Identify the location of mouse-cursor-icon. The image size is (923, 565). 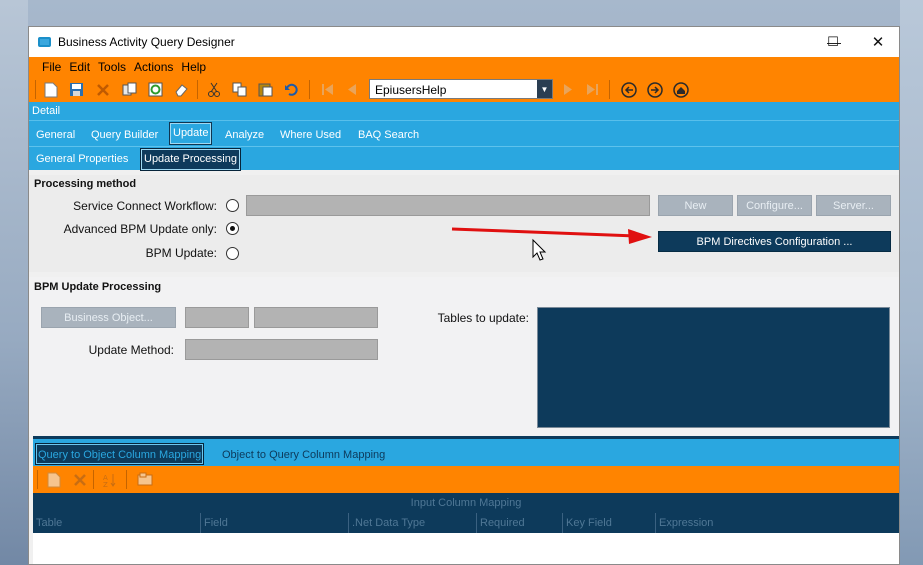
(539, 249).